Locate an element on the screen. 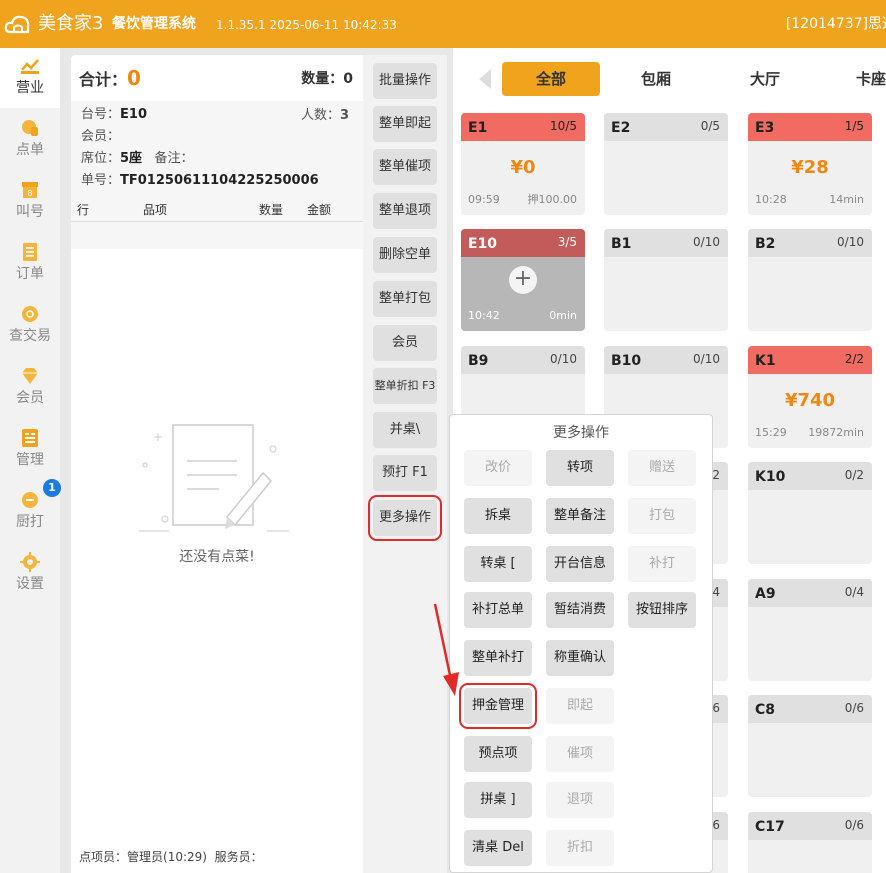 The image size is (886, 873). reprint-total-button: 补打总单 is located at coordinates (498, 610).